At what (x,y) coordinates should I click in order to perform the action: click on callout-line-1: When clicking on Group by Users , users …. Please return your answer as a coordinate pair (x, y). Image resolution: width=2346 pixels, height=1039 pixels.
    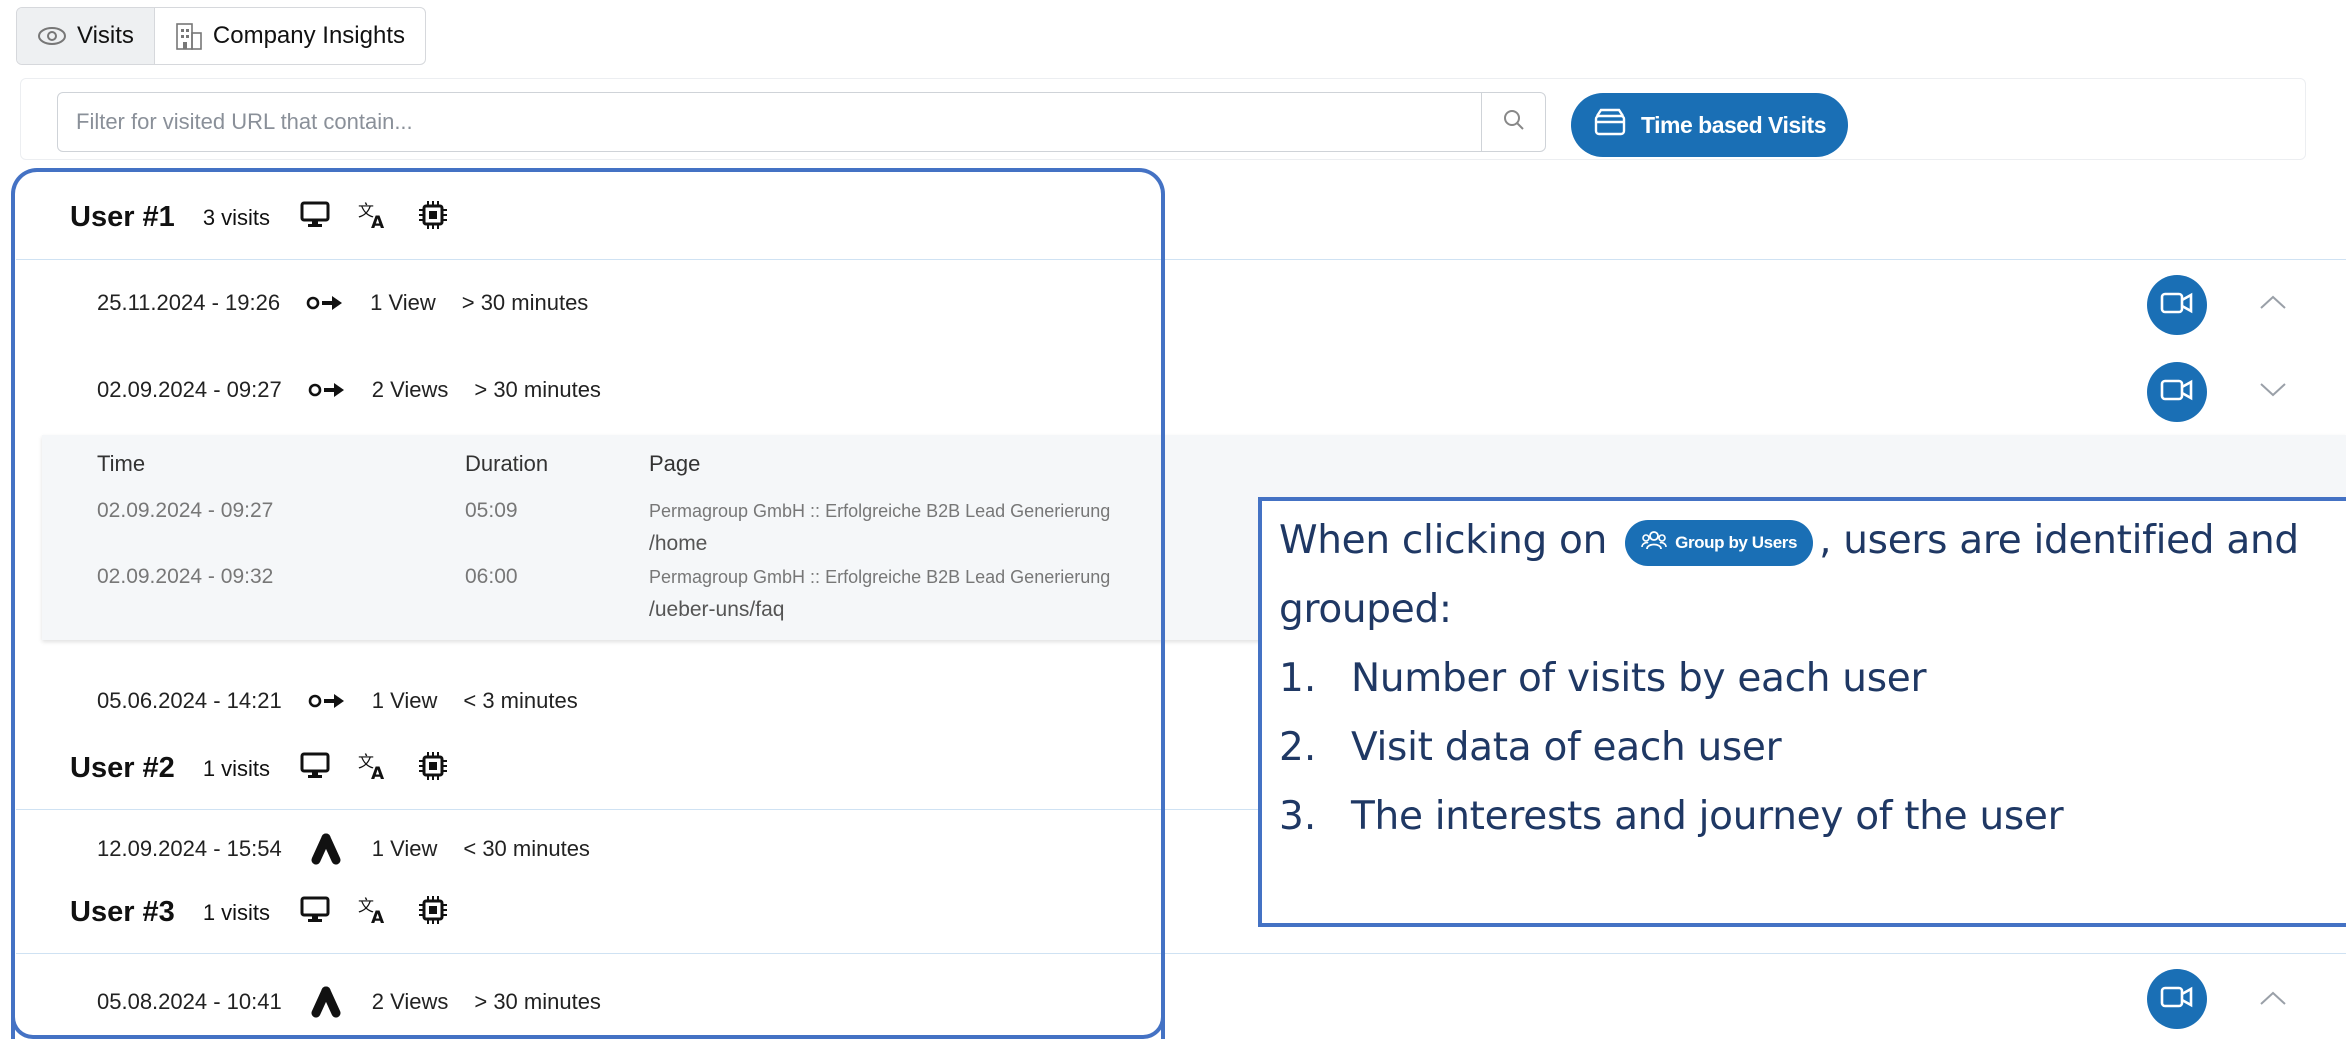
    Looking at the image, I should click on (1789, 542).